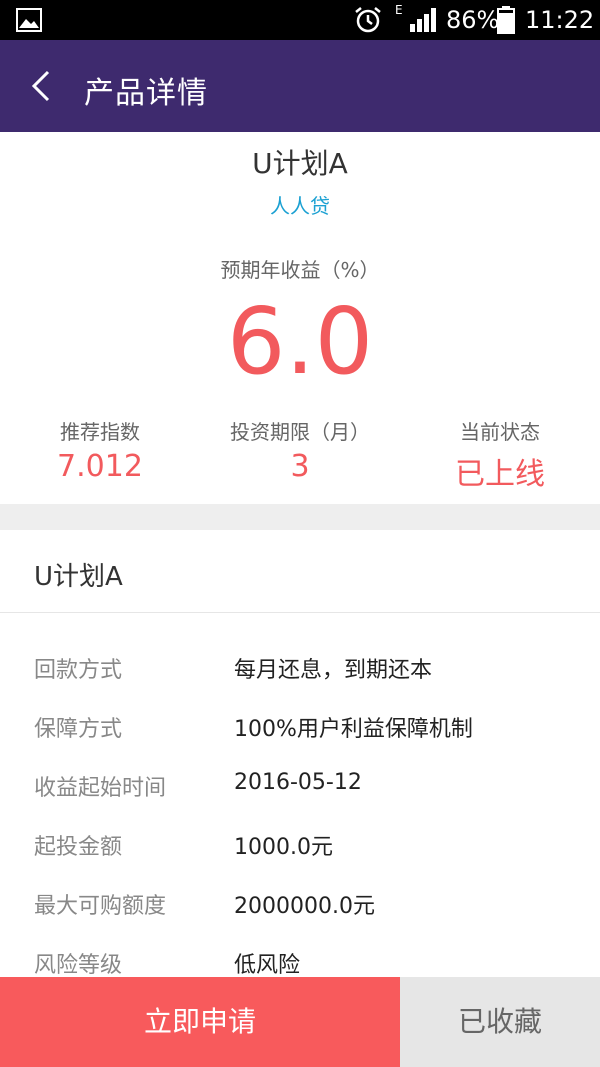 This screenshot has width=600, height=1067. I want to click on detail-label: 风险等级, so click(78, 965).